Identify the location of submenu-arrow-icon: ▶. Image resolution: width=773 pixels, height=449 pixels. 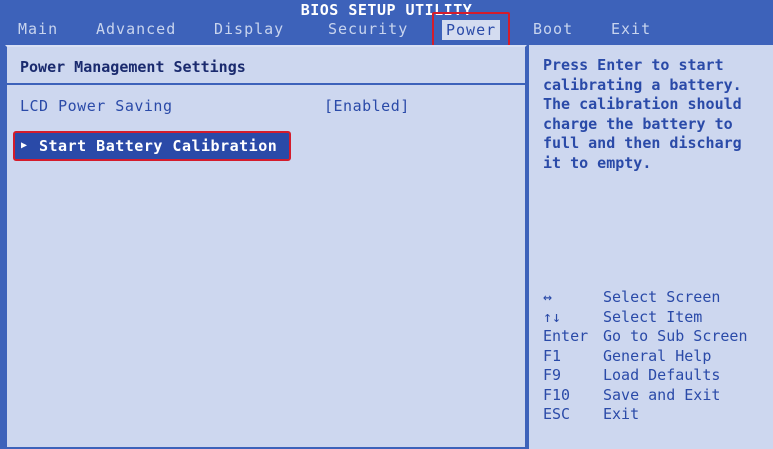
(24, 145).